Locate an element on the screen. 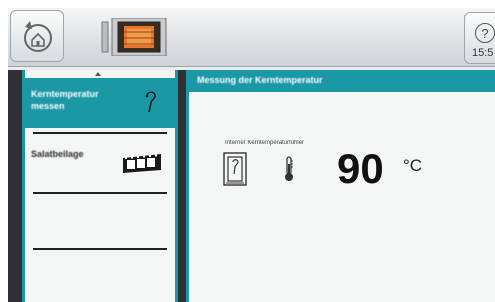 The image size is (495, 302). core-probe-icon is located at coordinates (150, 102).